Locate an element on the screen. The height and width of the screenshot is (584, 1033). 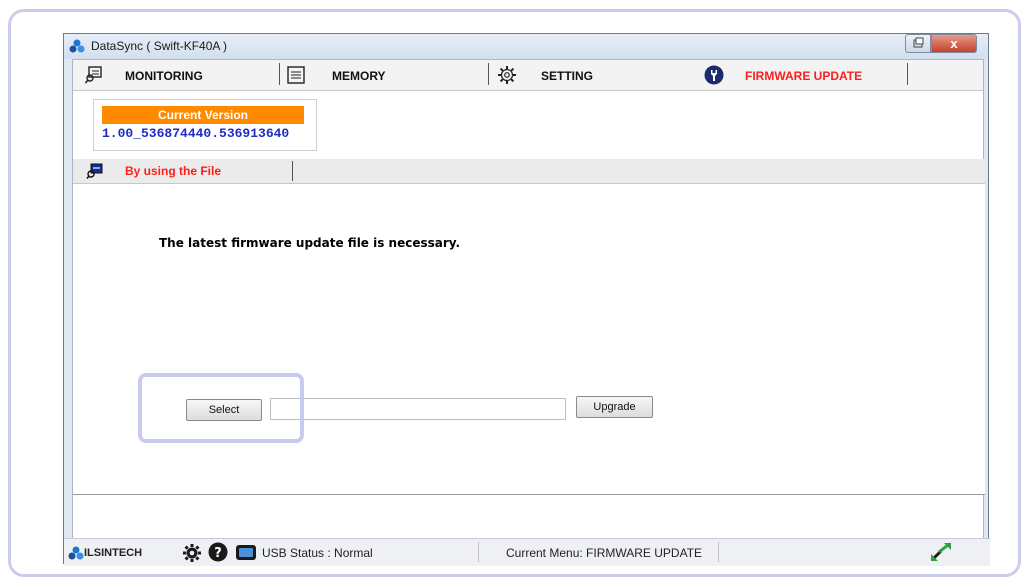
help-icon: ? is located at coordinates (218, 552).